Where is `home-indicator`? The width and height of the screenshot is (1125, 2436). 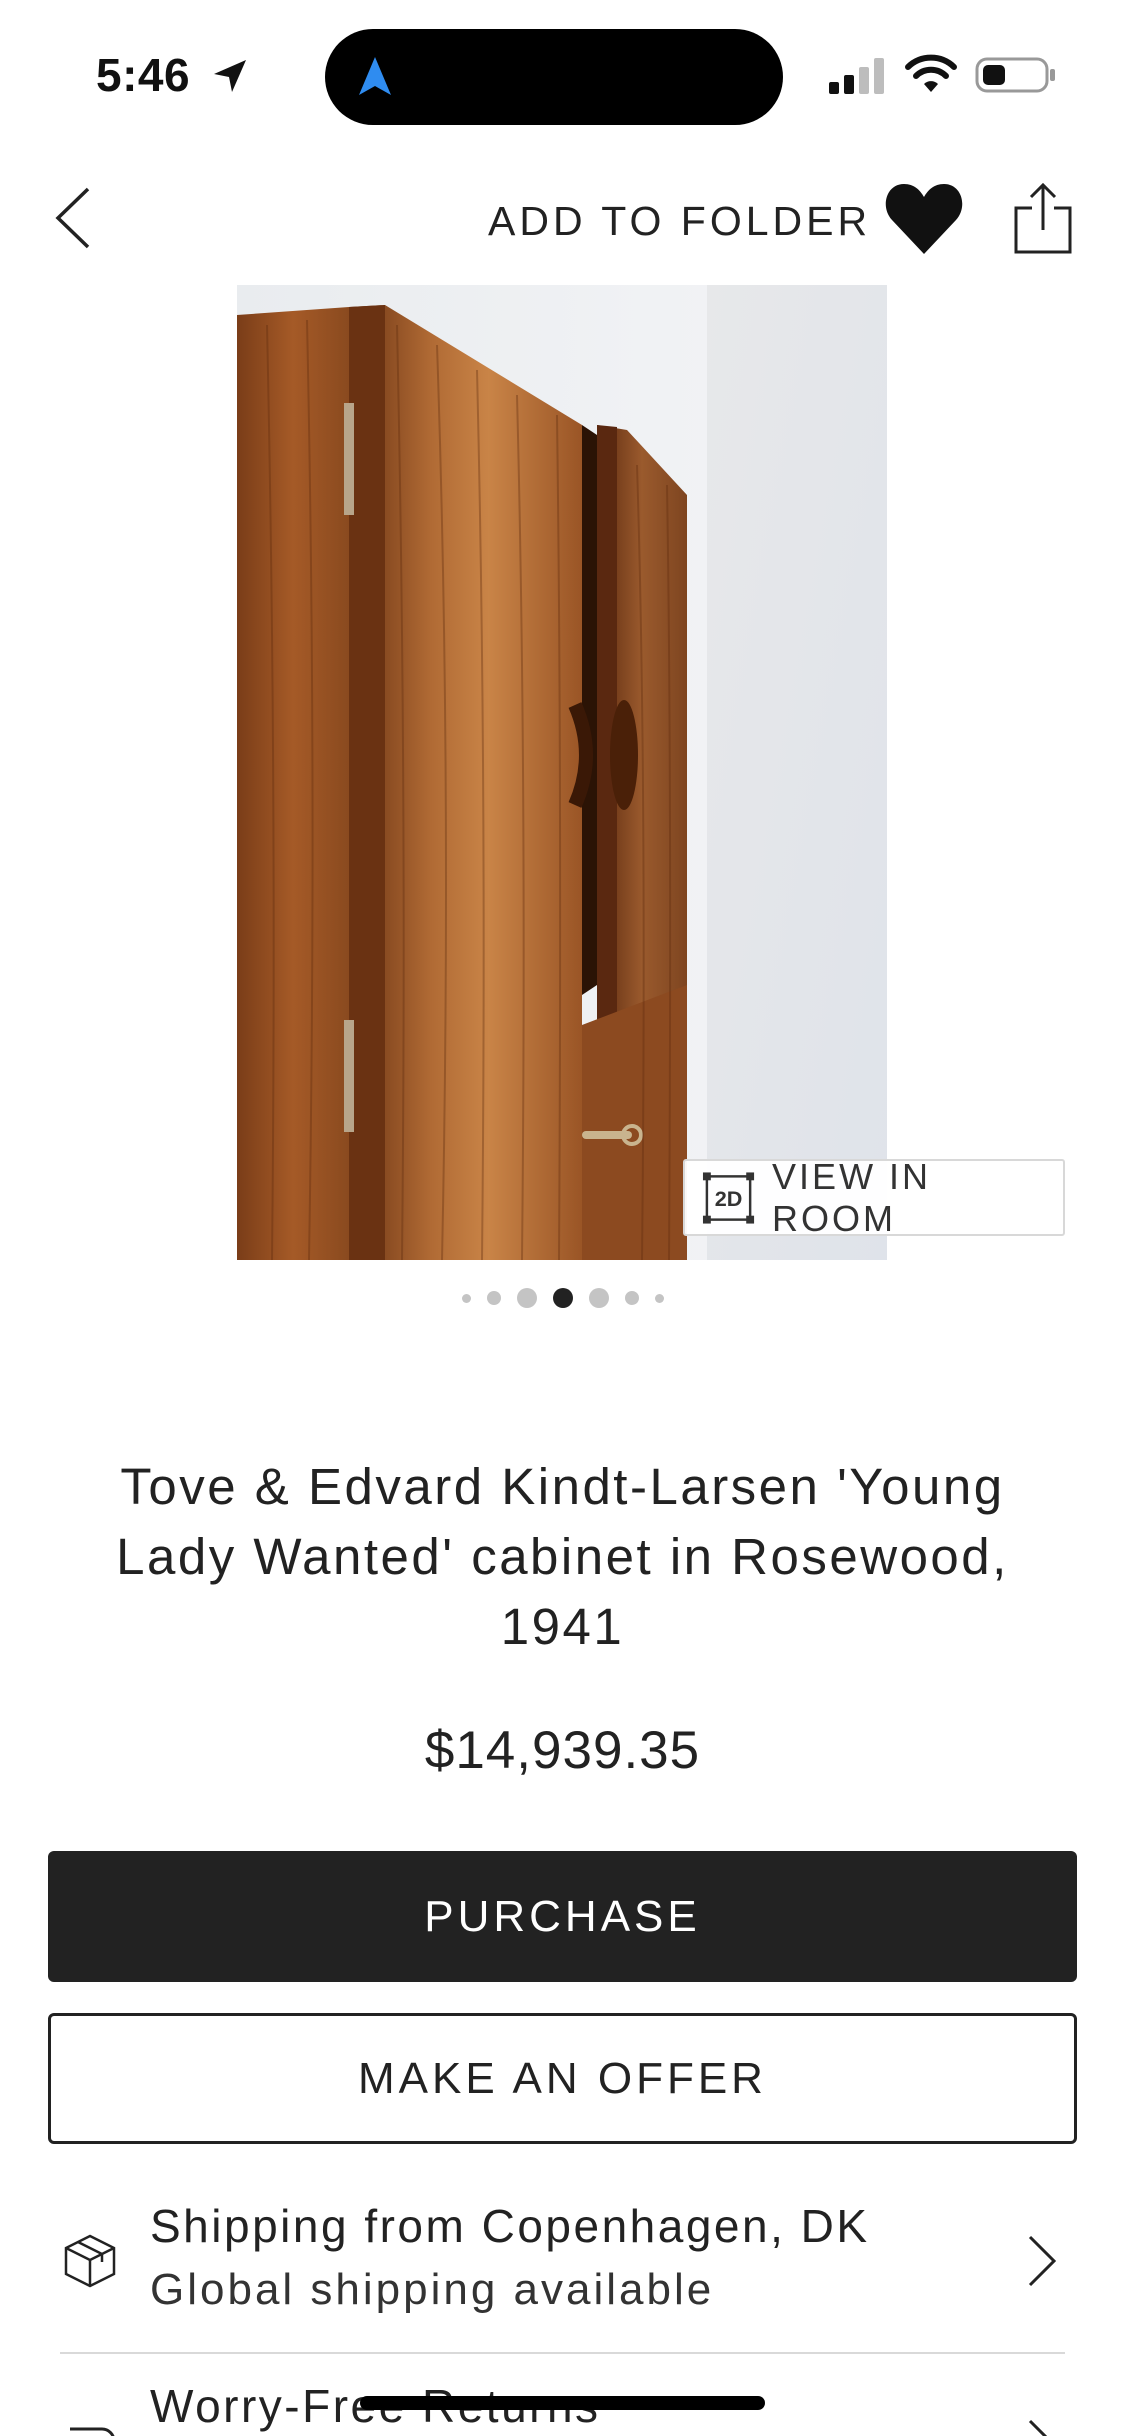 home-indicator is located at coordinates (562, 2403).